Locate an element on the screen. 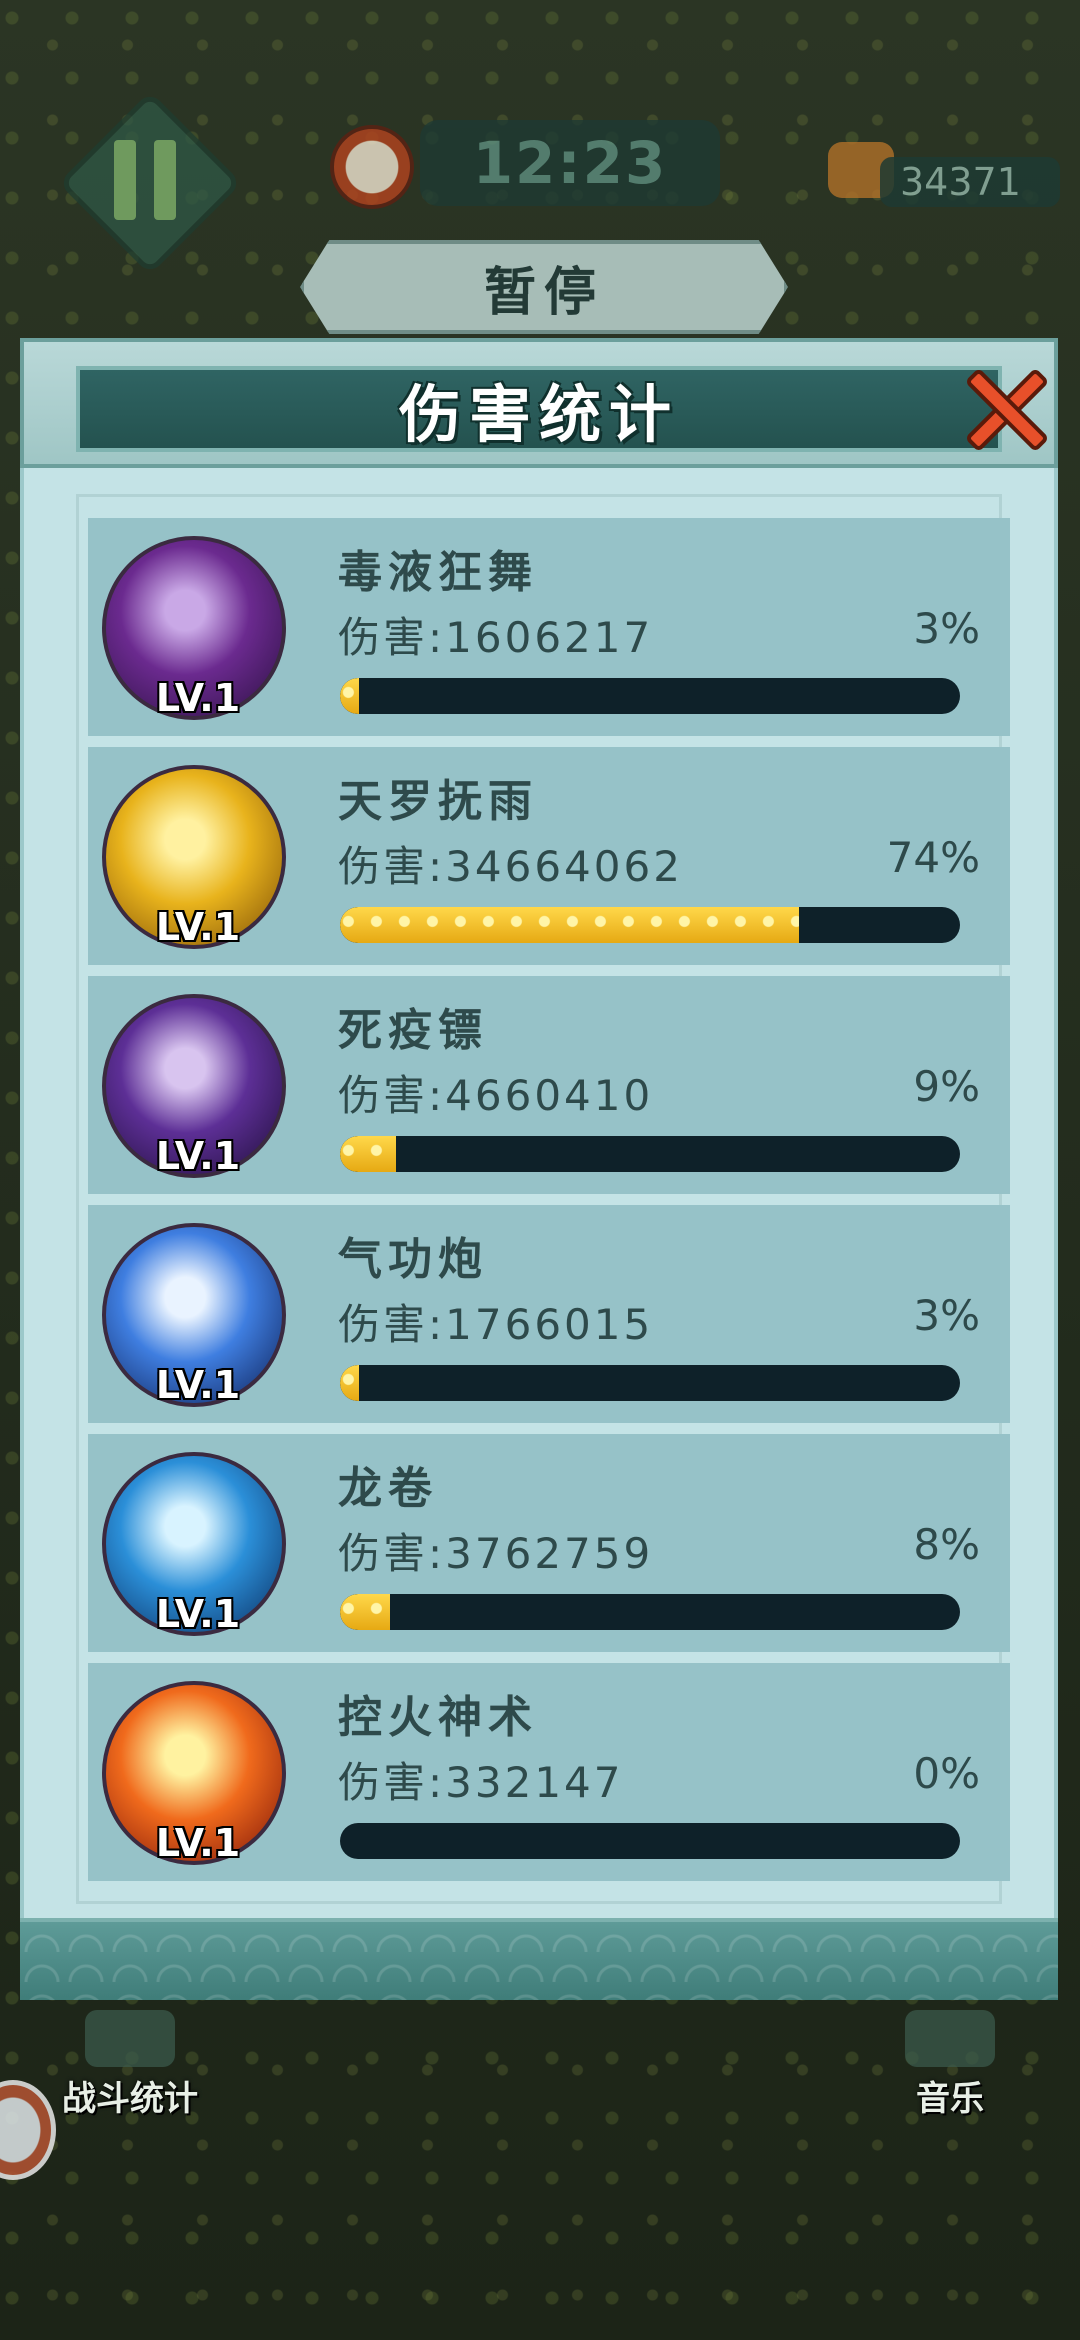 This screenshot has width=1080, height=2340. coin-count: 34371 is located at coordinates (970, 182).